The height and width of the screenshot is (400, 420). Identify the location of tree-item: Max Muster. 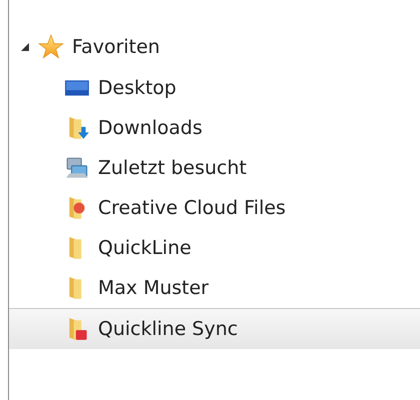
(214, 288).